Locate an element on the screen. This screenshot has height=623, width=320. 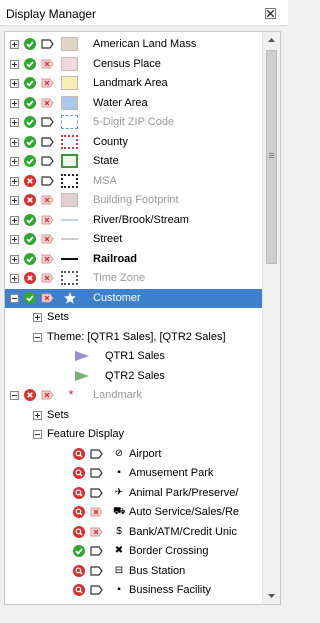
scroll-down-arrow-icon is located at coordinates (271, 595).